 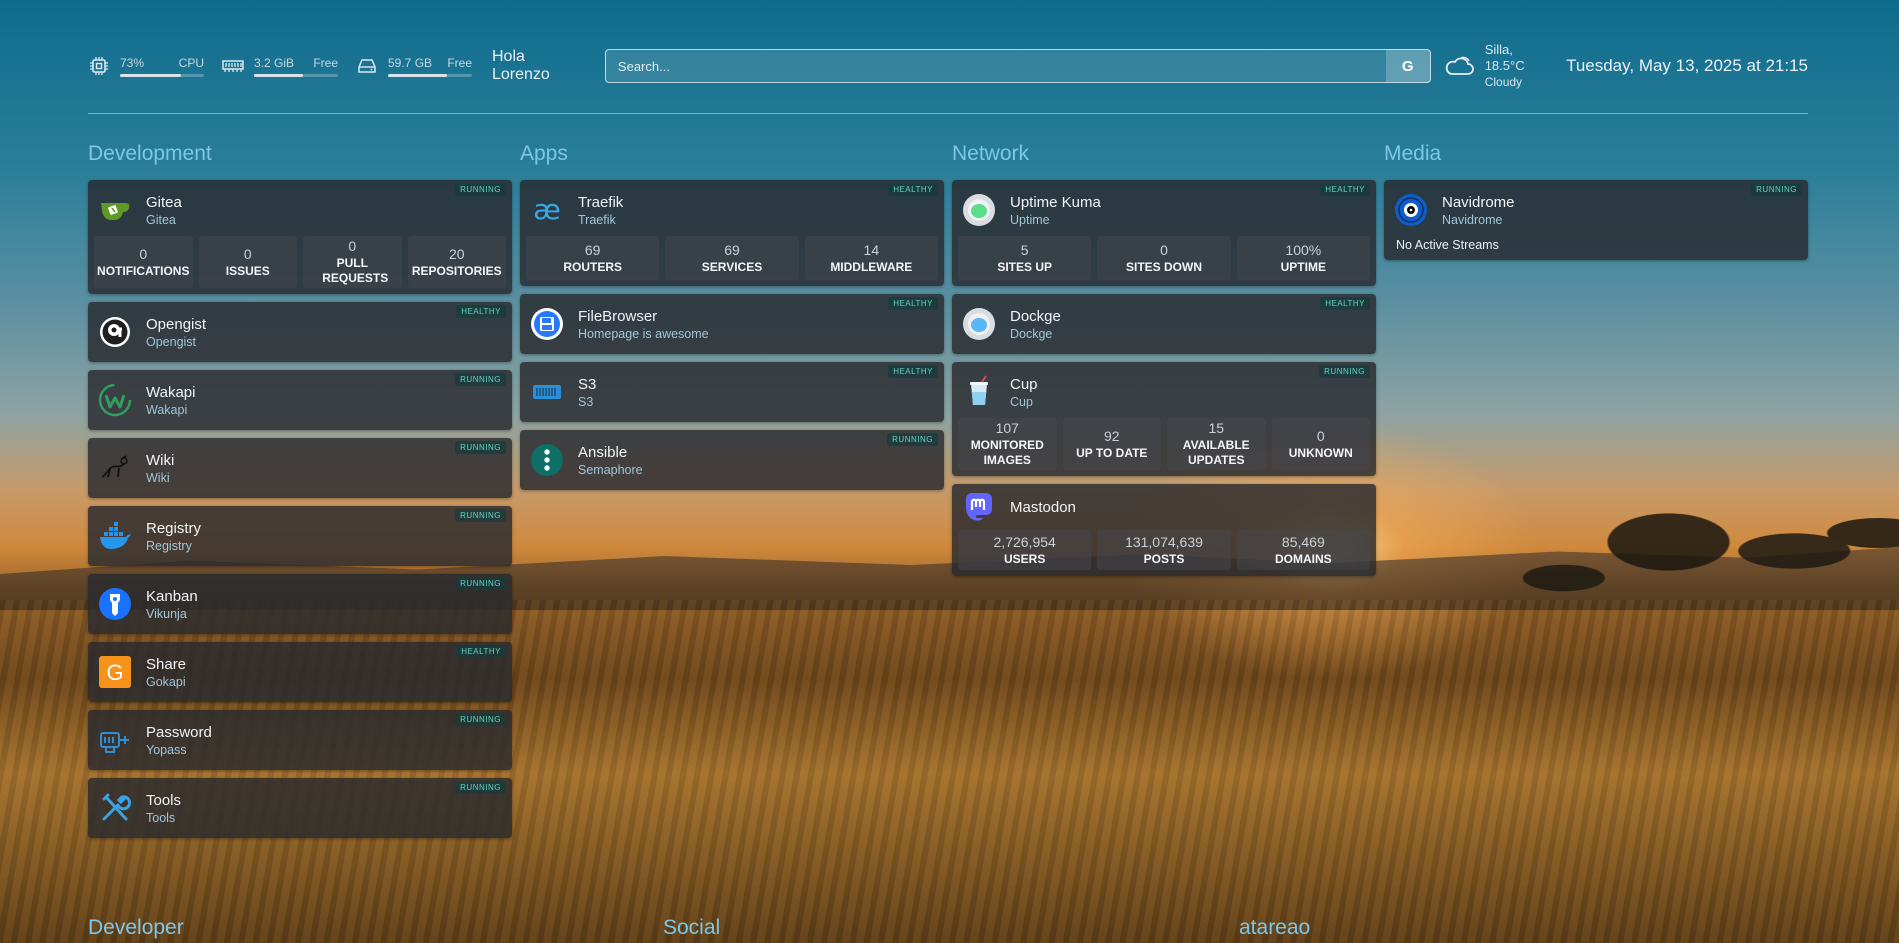 I want to click on service-card-wakapi: RUNNING Wakapi Wakapi, so click(x=300, y=400).